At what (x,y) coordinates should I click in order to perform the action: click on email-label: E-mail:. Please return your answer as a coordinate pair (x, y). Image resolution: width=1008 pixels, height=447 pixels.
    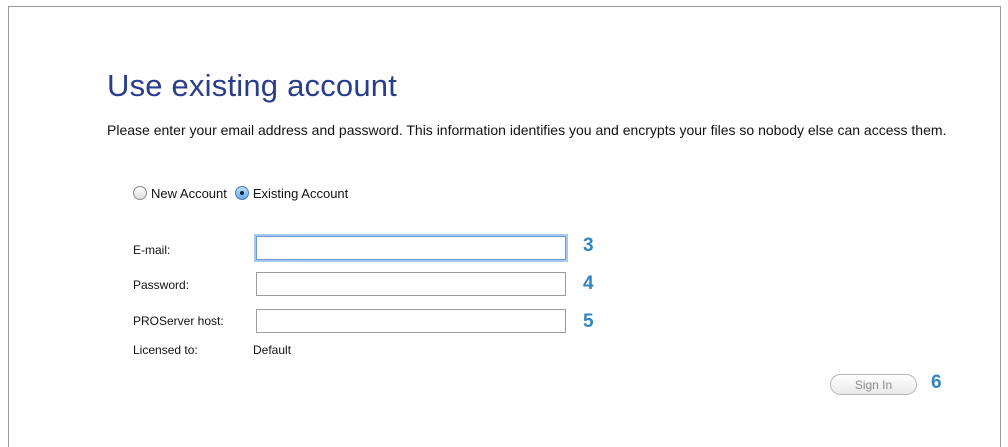
    Looking at the image, I should click on (152, 250).